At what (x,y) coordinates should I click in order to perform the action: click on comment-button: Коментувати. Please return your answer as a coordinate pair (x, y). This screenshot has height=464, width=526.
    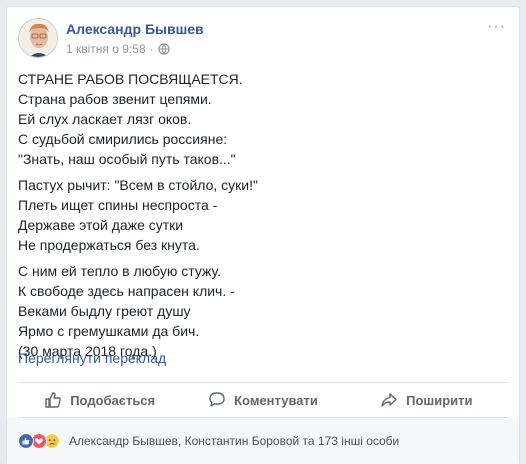
    Looking at the image, I should click on (262, 400).